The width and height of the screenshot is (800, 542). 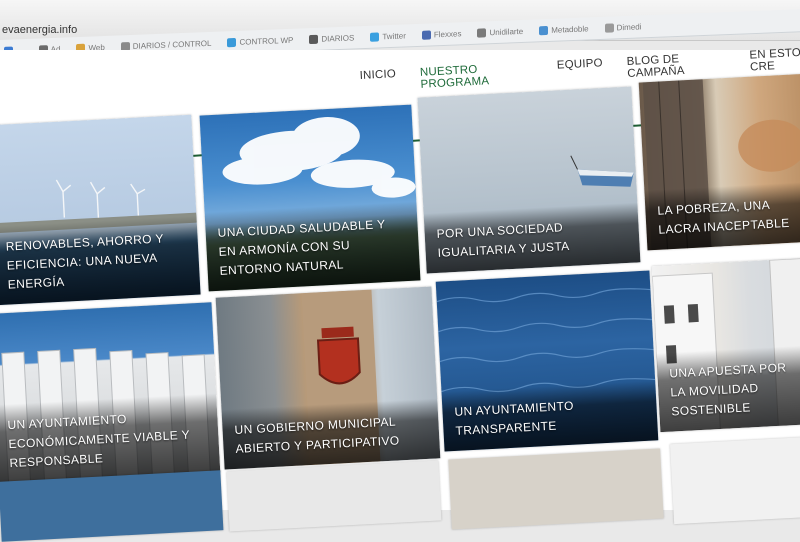 I want to click on program-tile-ayuntamiento-transparente: UN AYUNTAMIENTO TRANSPARENTE, so click(x=547, y=361).